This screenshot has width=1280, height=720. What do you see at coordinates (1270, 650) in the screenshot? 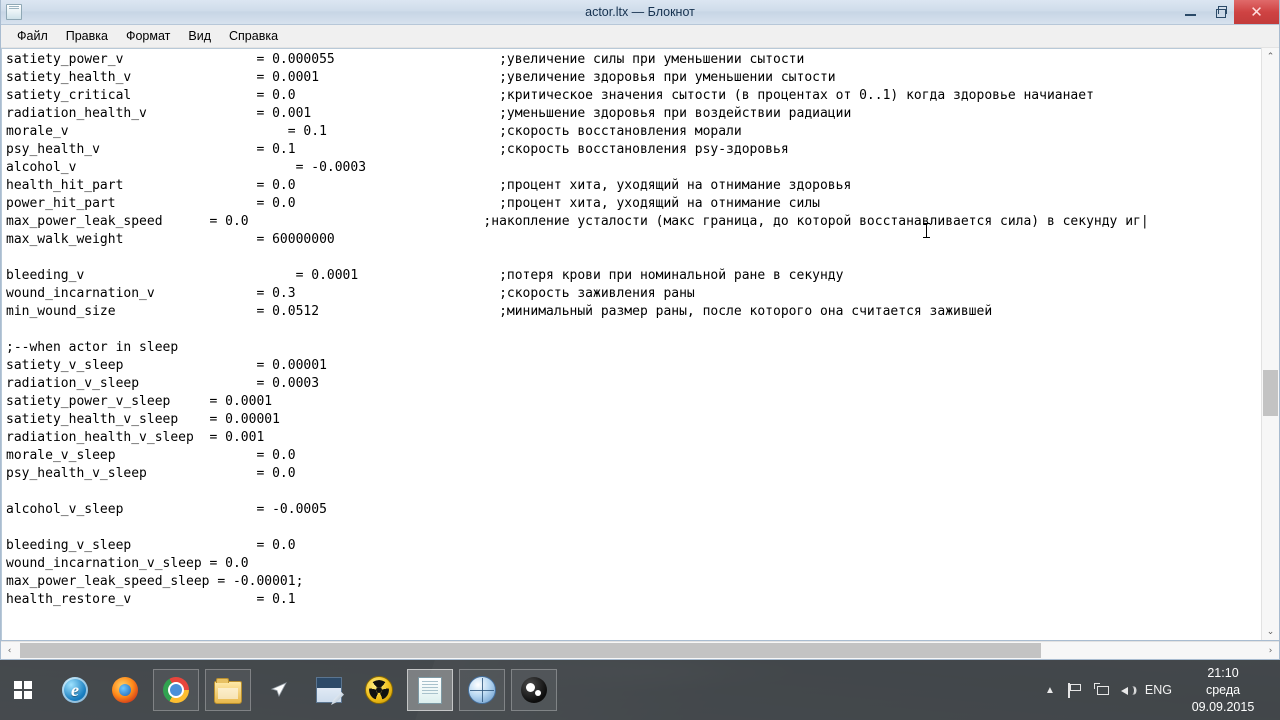
I see `scroll-right-button: ›` at bounding box center [1270, 650].